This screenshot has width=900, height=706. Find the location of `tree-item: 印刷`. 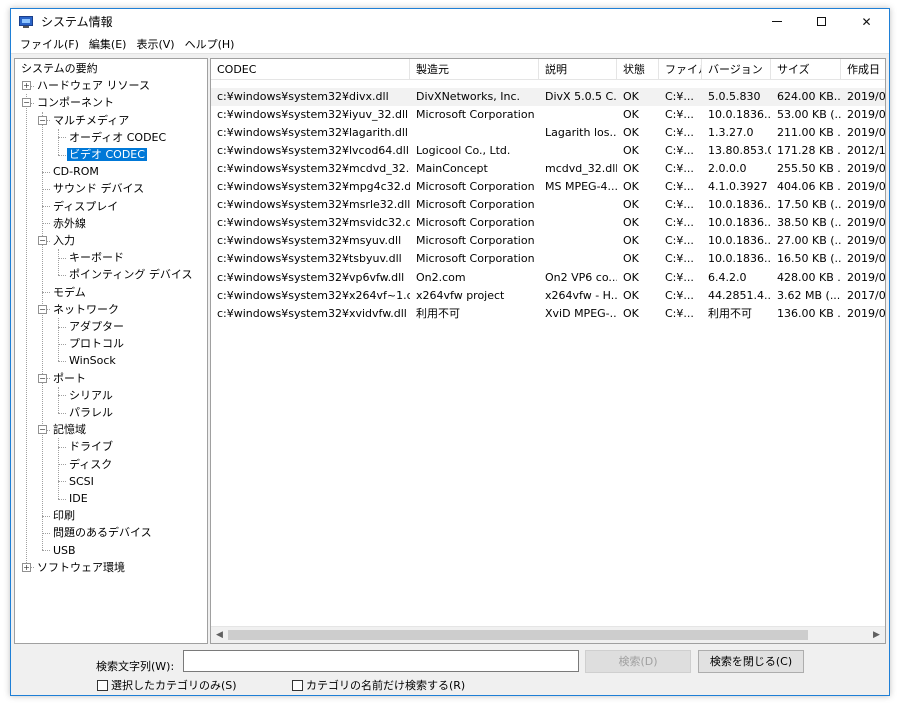

tree-item: 印刷 is located at coordinates (64, 515).